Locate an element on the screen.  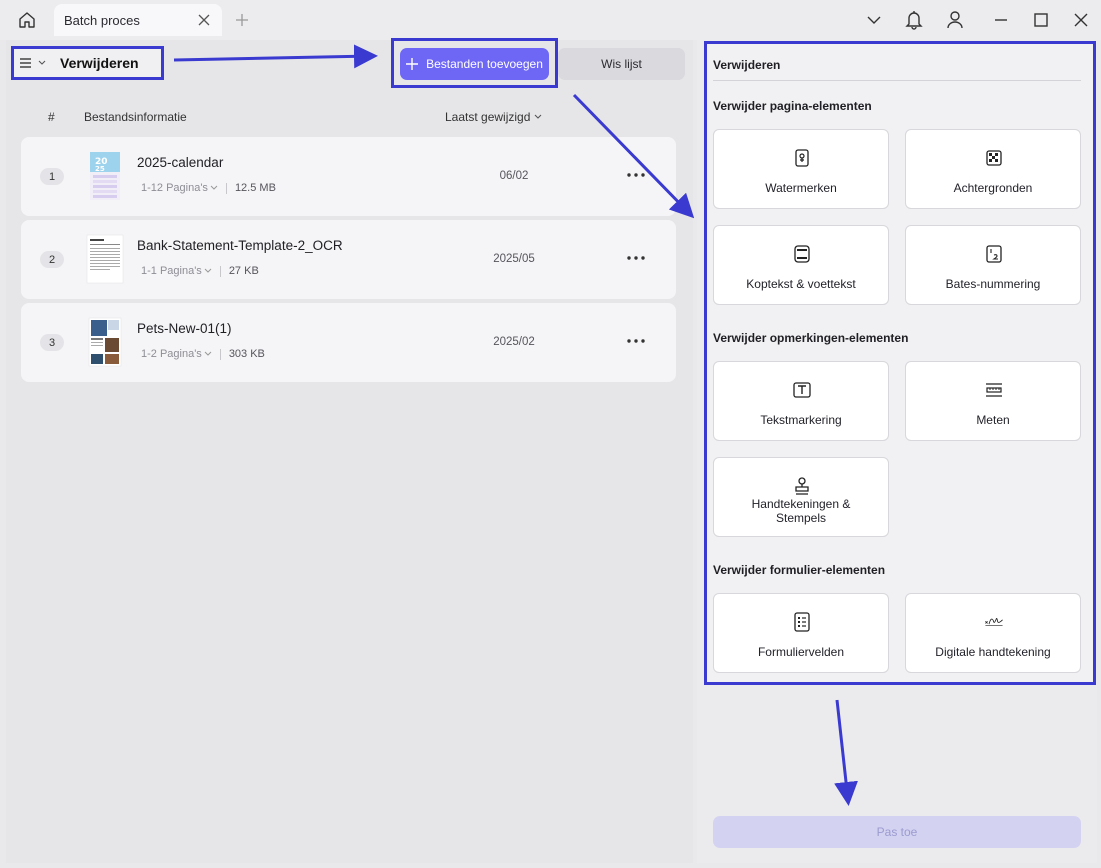
section-title-annotation-elements: Verwijder opmerkingen-elementen is located at coordinates (811, 338).